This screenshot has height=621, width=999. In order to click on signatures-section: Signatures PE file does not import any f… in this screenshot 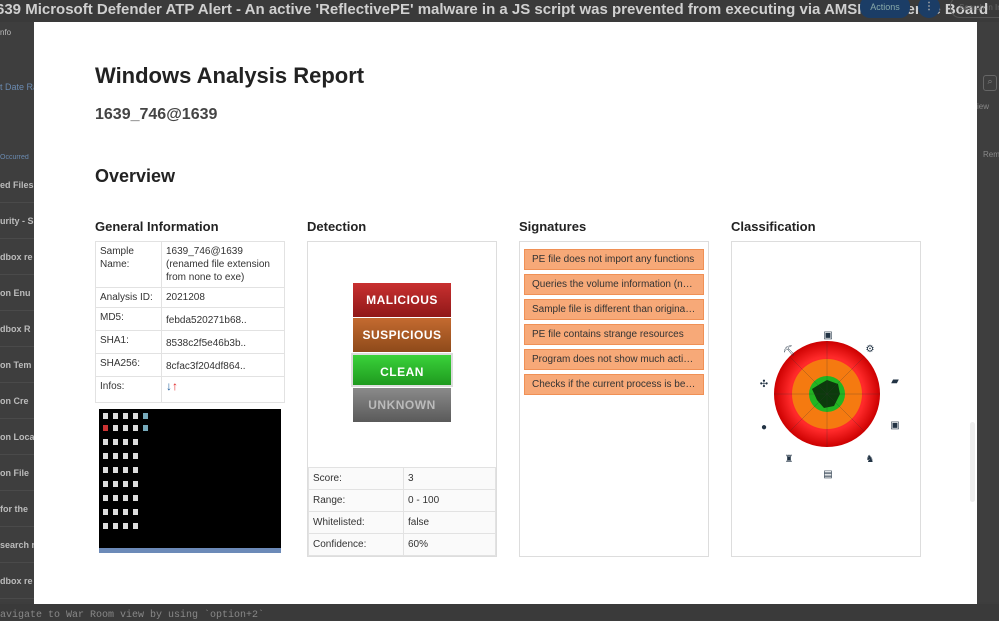, I will do `click(614, 388)`.